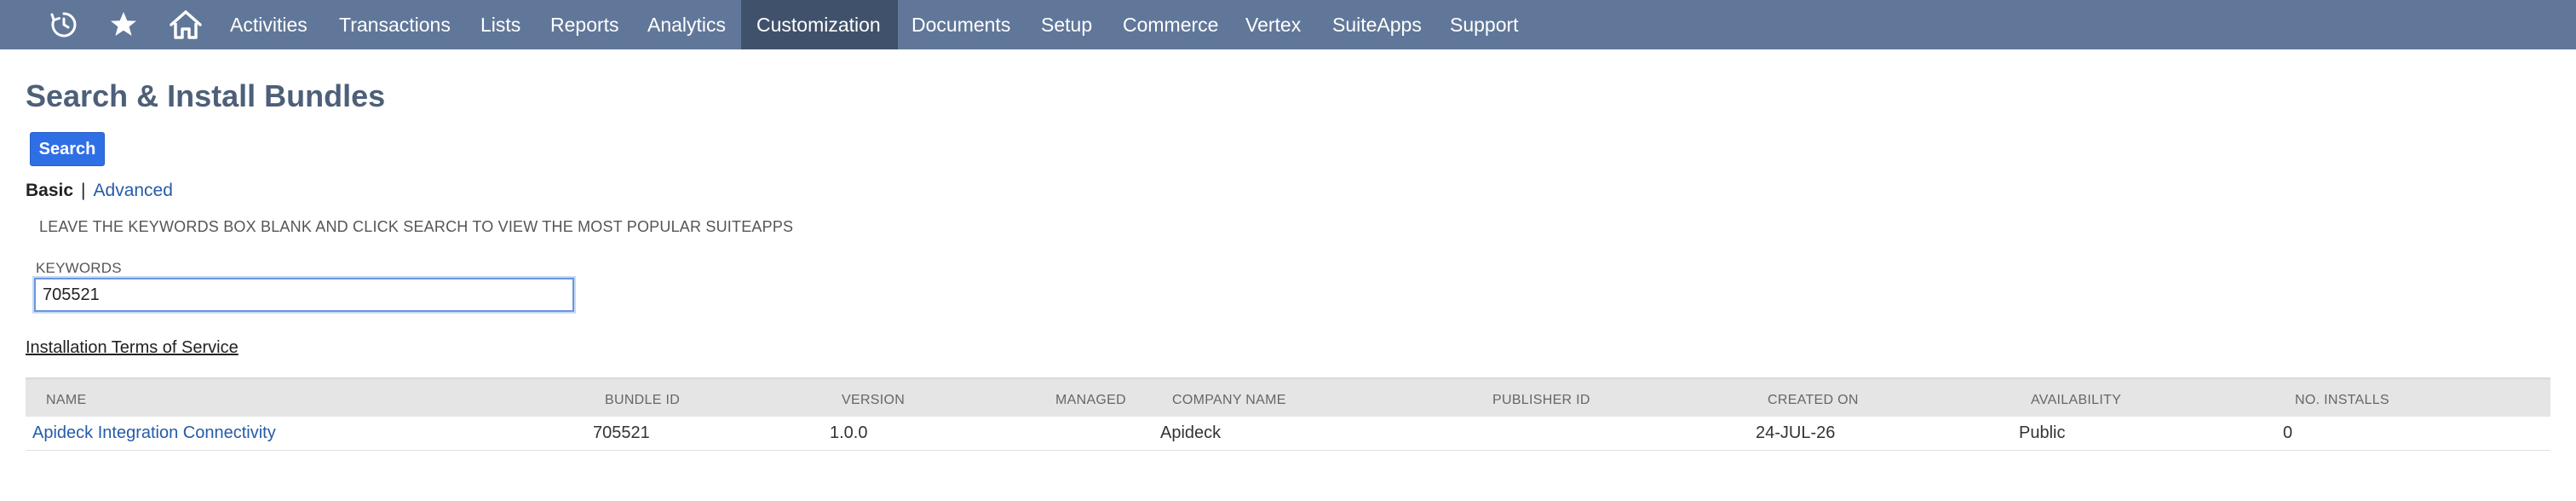  Describe the element at coordinates (1485, 24) in the screenshot. I see `nav-support: Support` at that location.